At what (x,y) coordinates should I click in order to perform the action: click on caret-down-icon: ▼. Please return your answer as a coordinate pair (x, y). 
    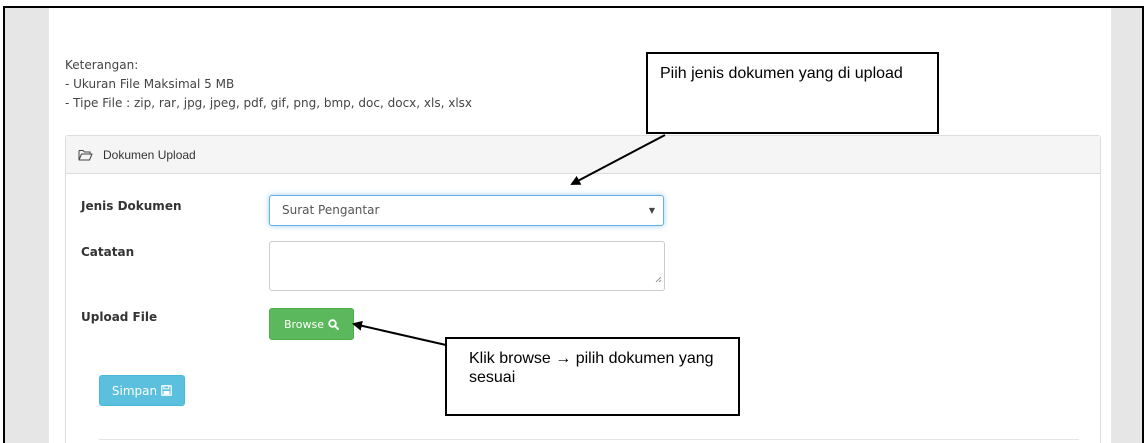
    Looking at the image, I should click on (651, 210).